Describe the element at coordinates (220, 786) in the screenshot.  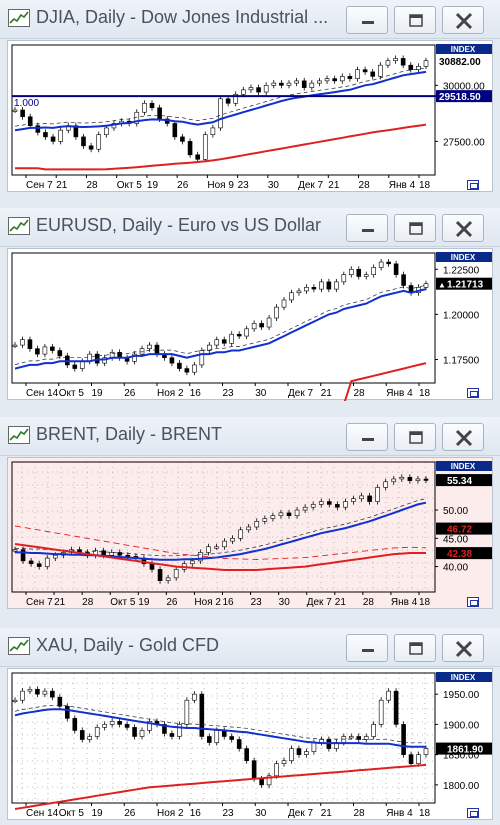
I see `ma-red-line` at that location.